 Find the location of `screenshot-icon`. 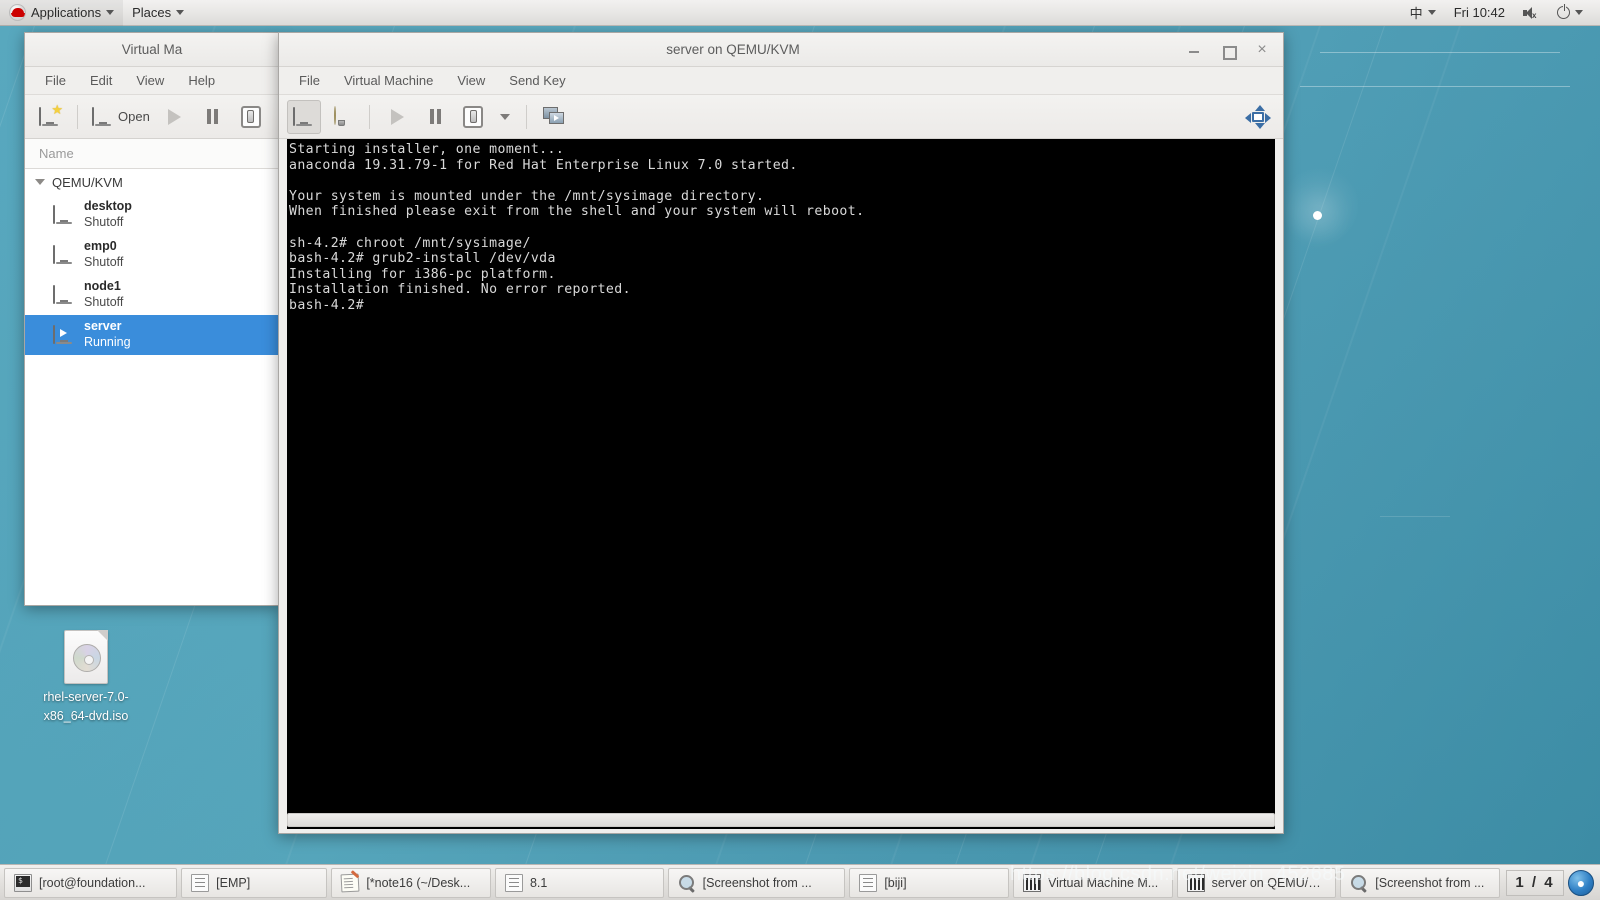

screenshot-icon is located at coordinates (687, 883).